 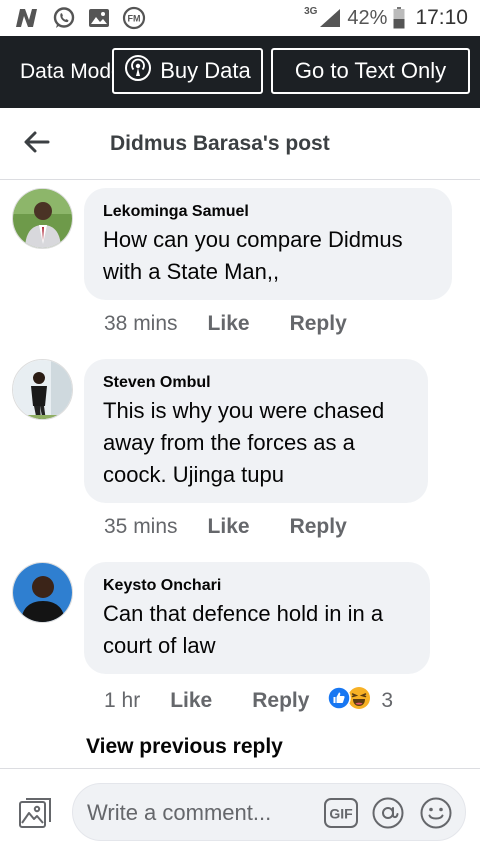 What do you see at coordinates (66, 72) in the screenshot?
I see `data-mode-label: Data Mode` at bounding box center [66, 72].